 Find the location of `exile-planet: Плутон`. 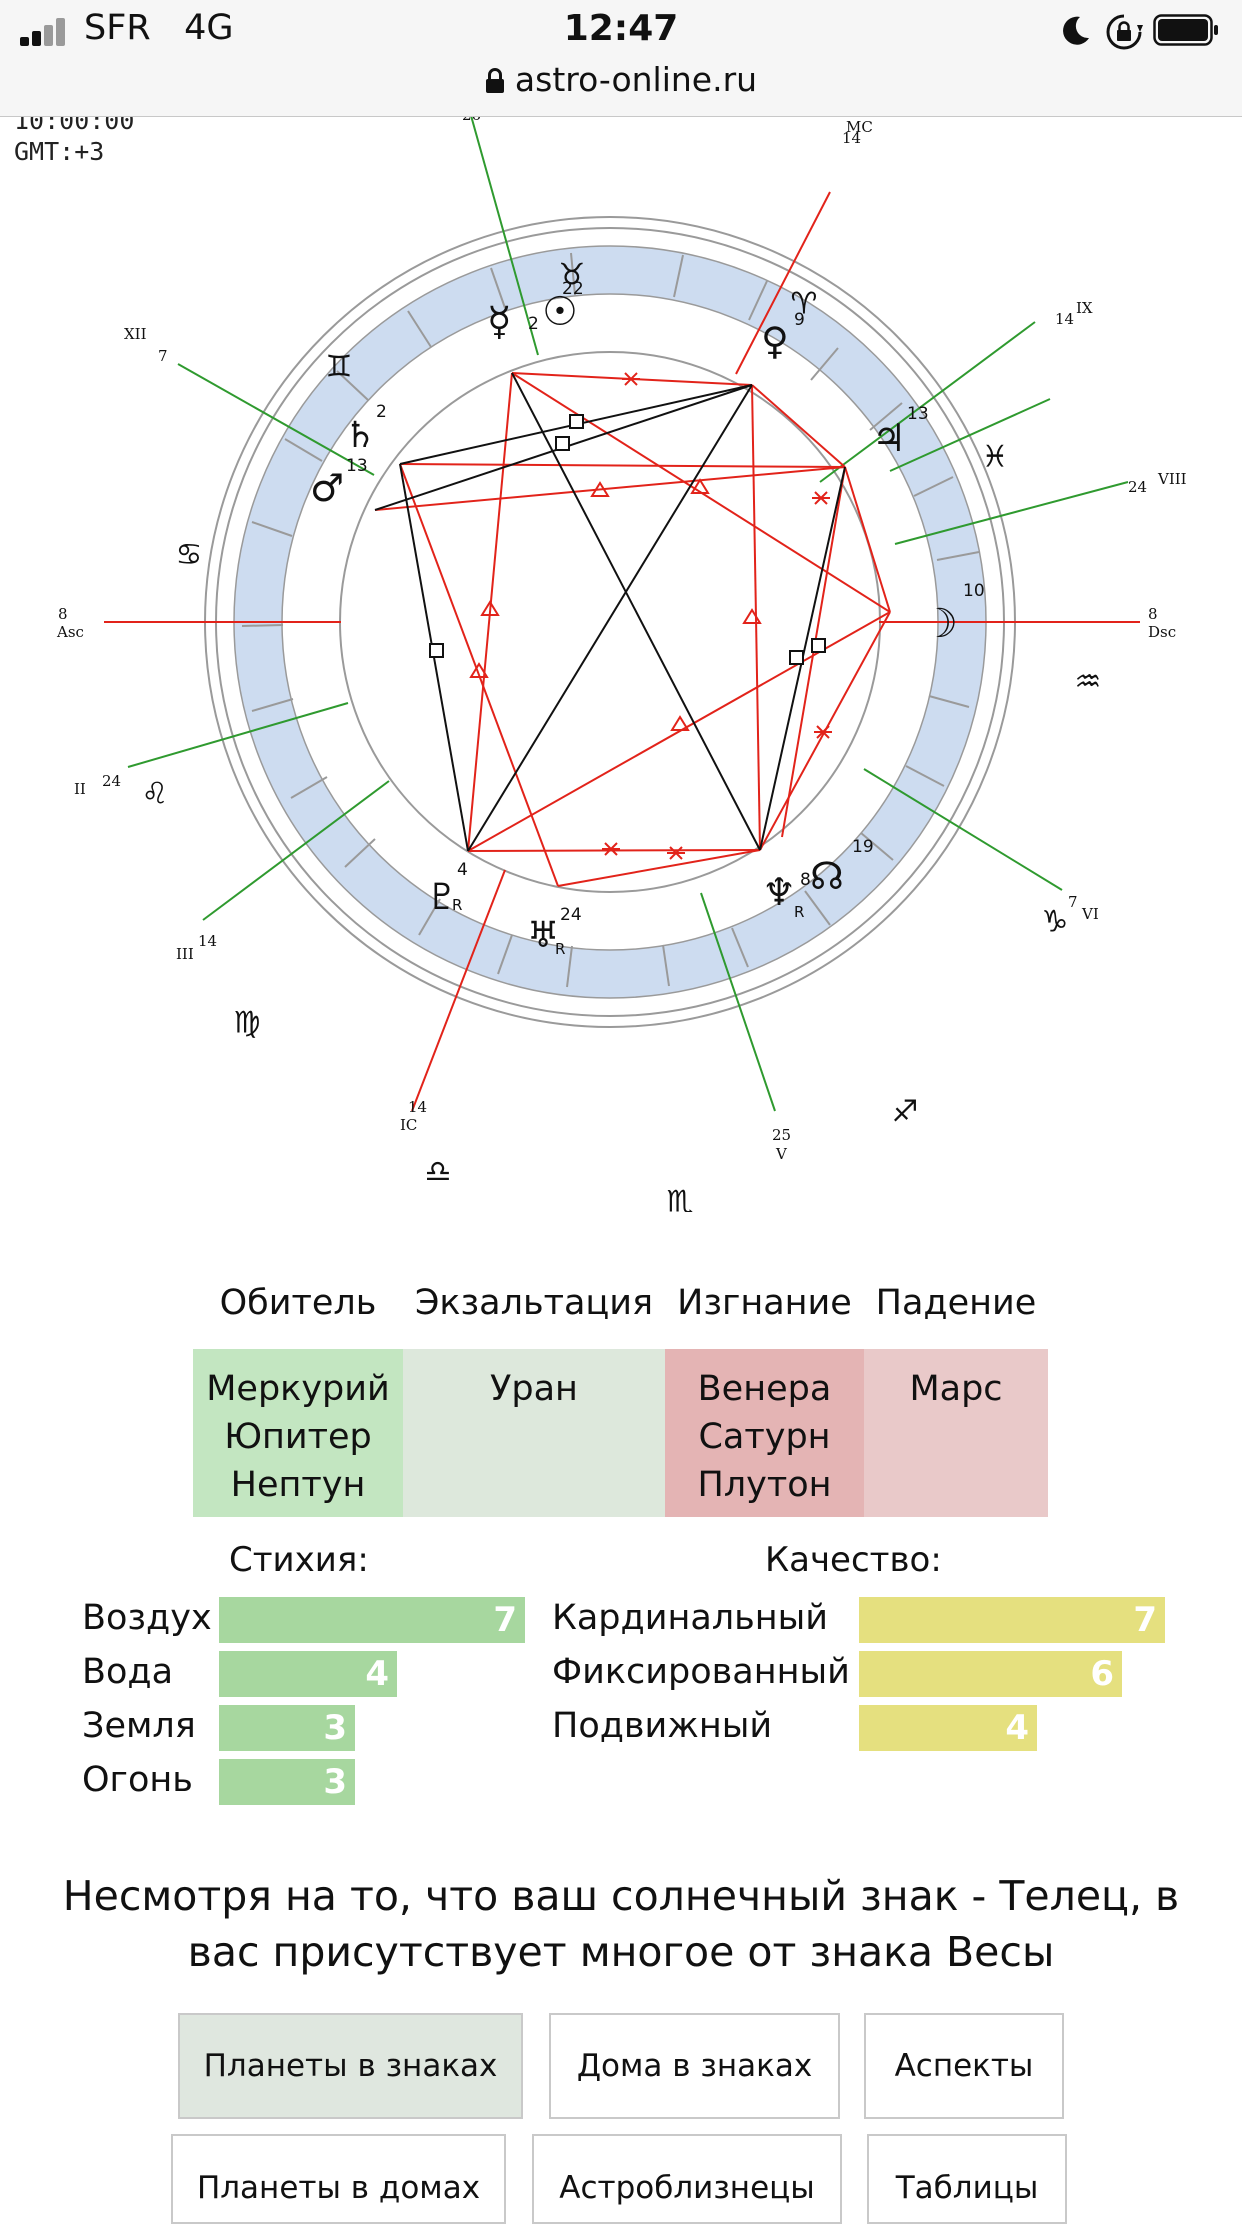

exile-planet: Плутон is located at coordinates (764, 1485).